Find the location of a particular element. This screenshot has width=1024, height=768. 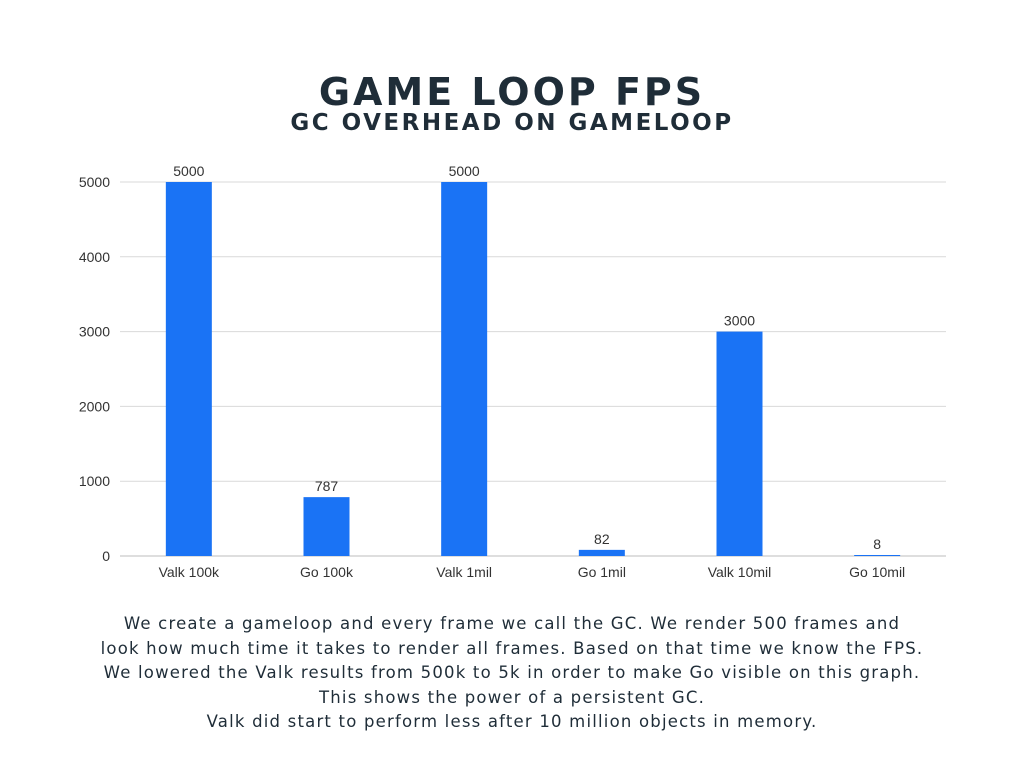

x-tick-label: Go 100k is located at coordinates (327, 572).